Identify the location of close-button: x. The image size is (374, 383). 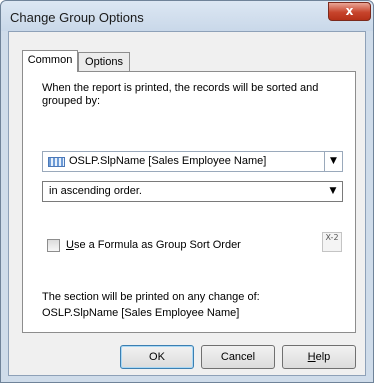
(349, 11).